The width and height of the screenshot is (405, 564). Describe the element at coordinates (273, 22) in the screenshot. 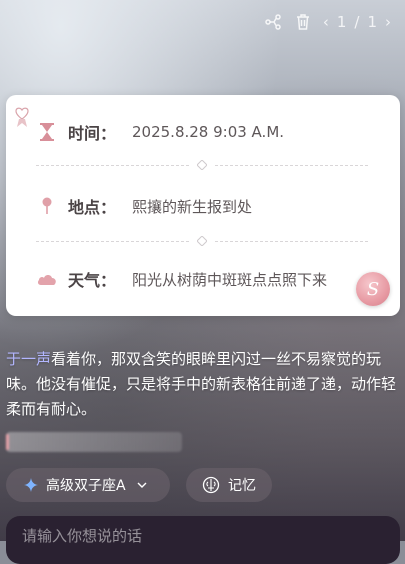

I see `branch-icon` at that location.